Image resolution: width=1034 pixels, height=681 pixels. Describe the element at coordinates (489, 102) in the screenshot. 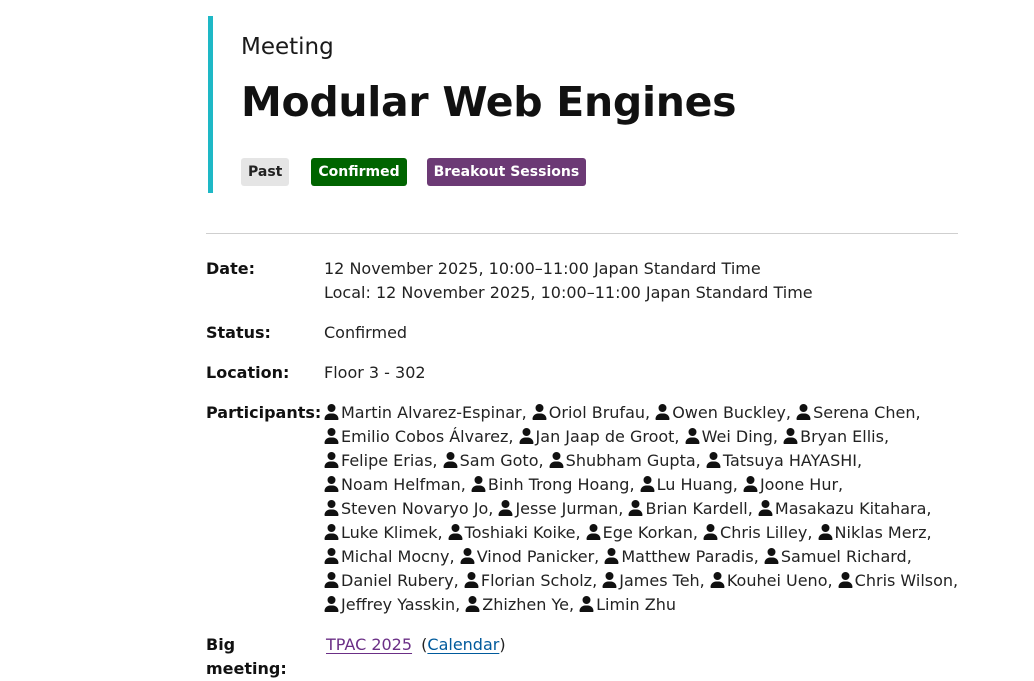

I see `page-title: Modular Web Engines` at that location.